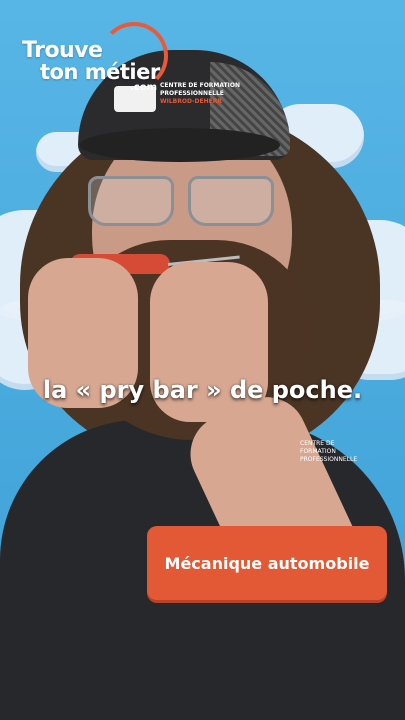 This screenshot has width=405, height=720. Describe the element at coordinates (231, 201) in the screenshot. I see `right-lens` at that location.